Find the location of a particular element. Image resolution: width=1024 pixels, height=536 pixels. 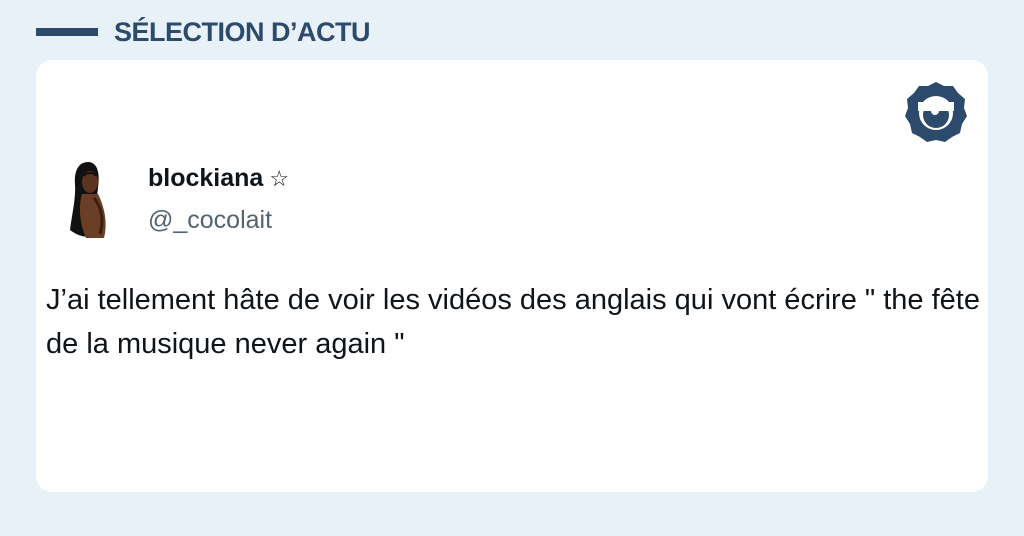

user-avatar is located at coordinates (90, 202).